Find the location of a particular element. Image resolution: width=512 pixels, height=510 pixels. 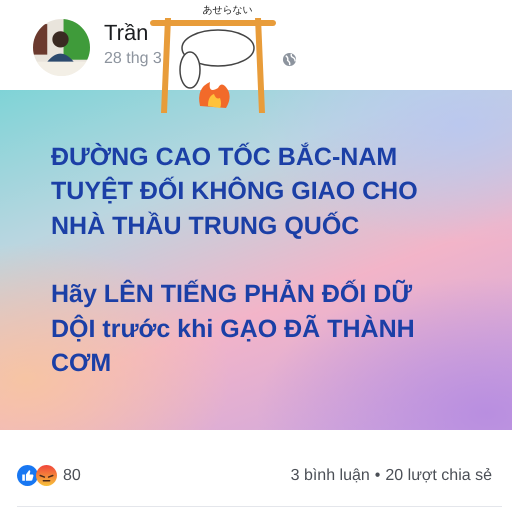

sticker-caption: あせらない is located at coordinates (227, 11).